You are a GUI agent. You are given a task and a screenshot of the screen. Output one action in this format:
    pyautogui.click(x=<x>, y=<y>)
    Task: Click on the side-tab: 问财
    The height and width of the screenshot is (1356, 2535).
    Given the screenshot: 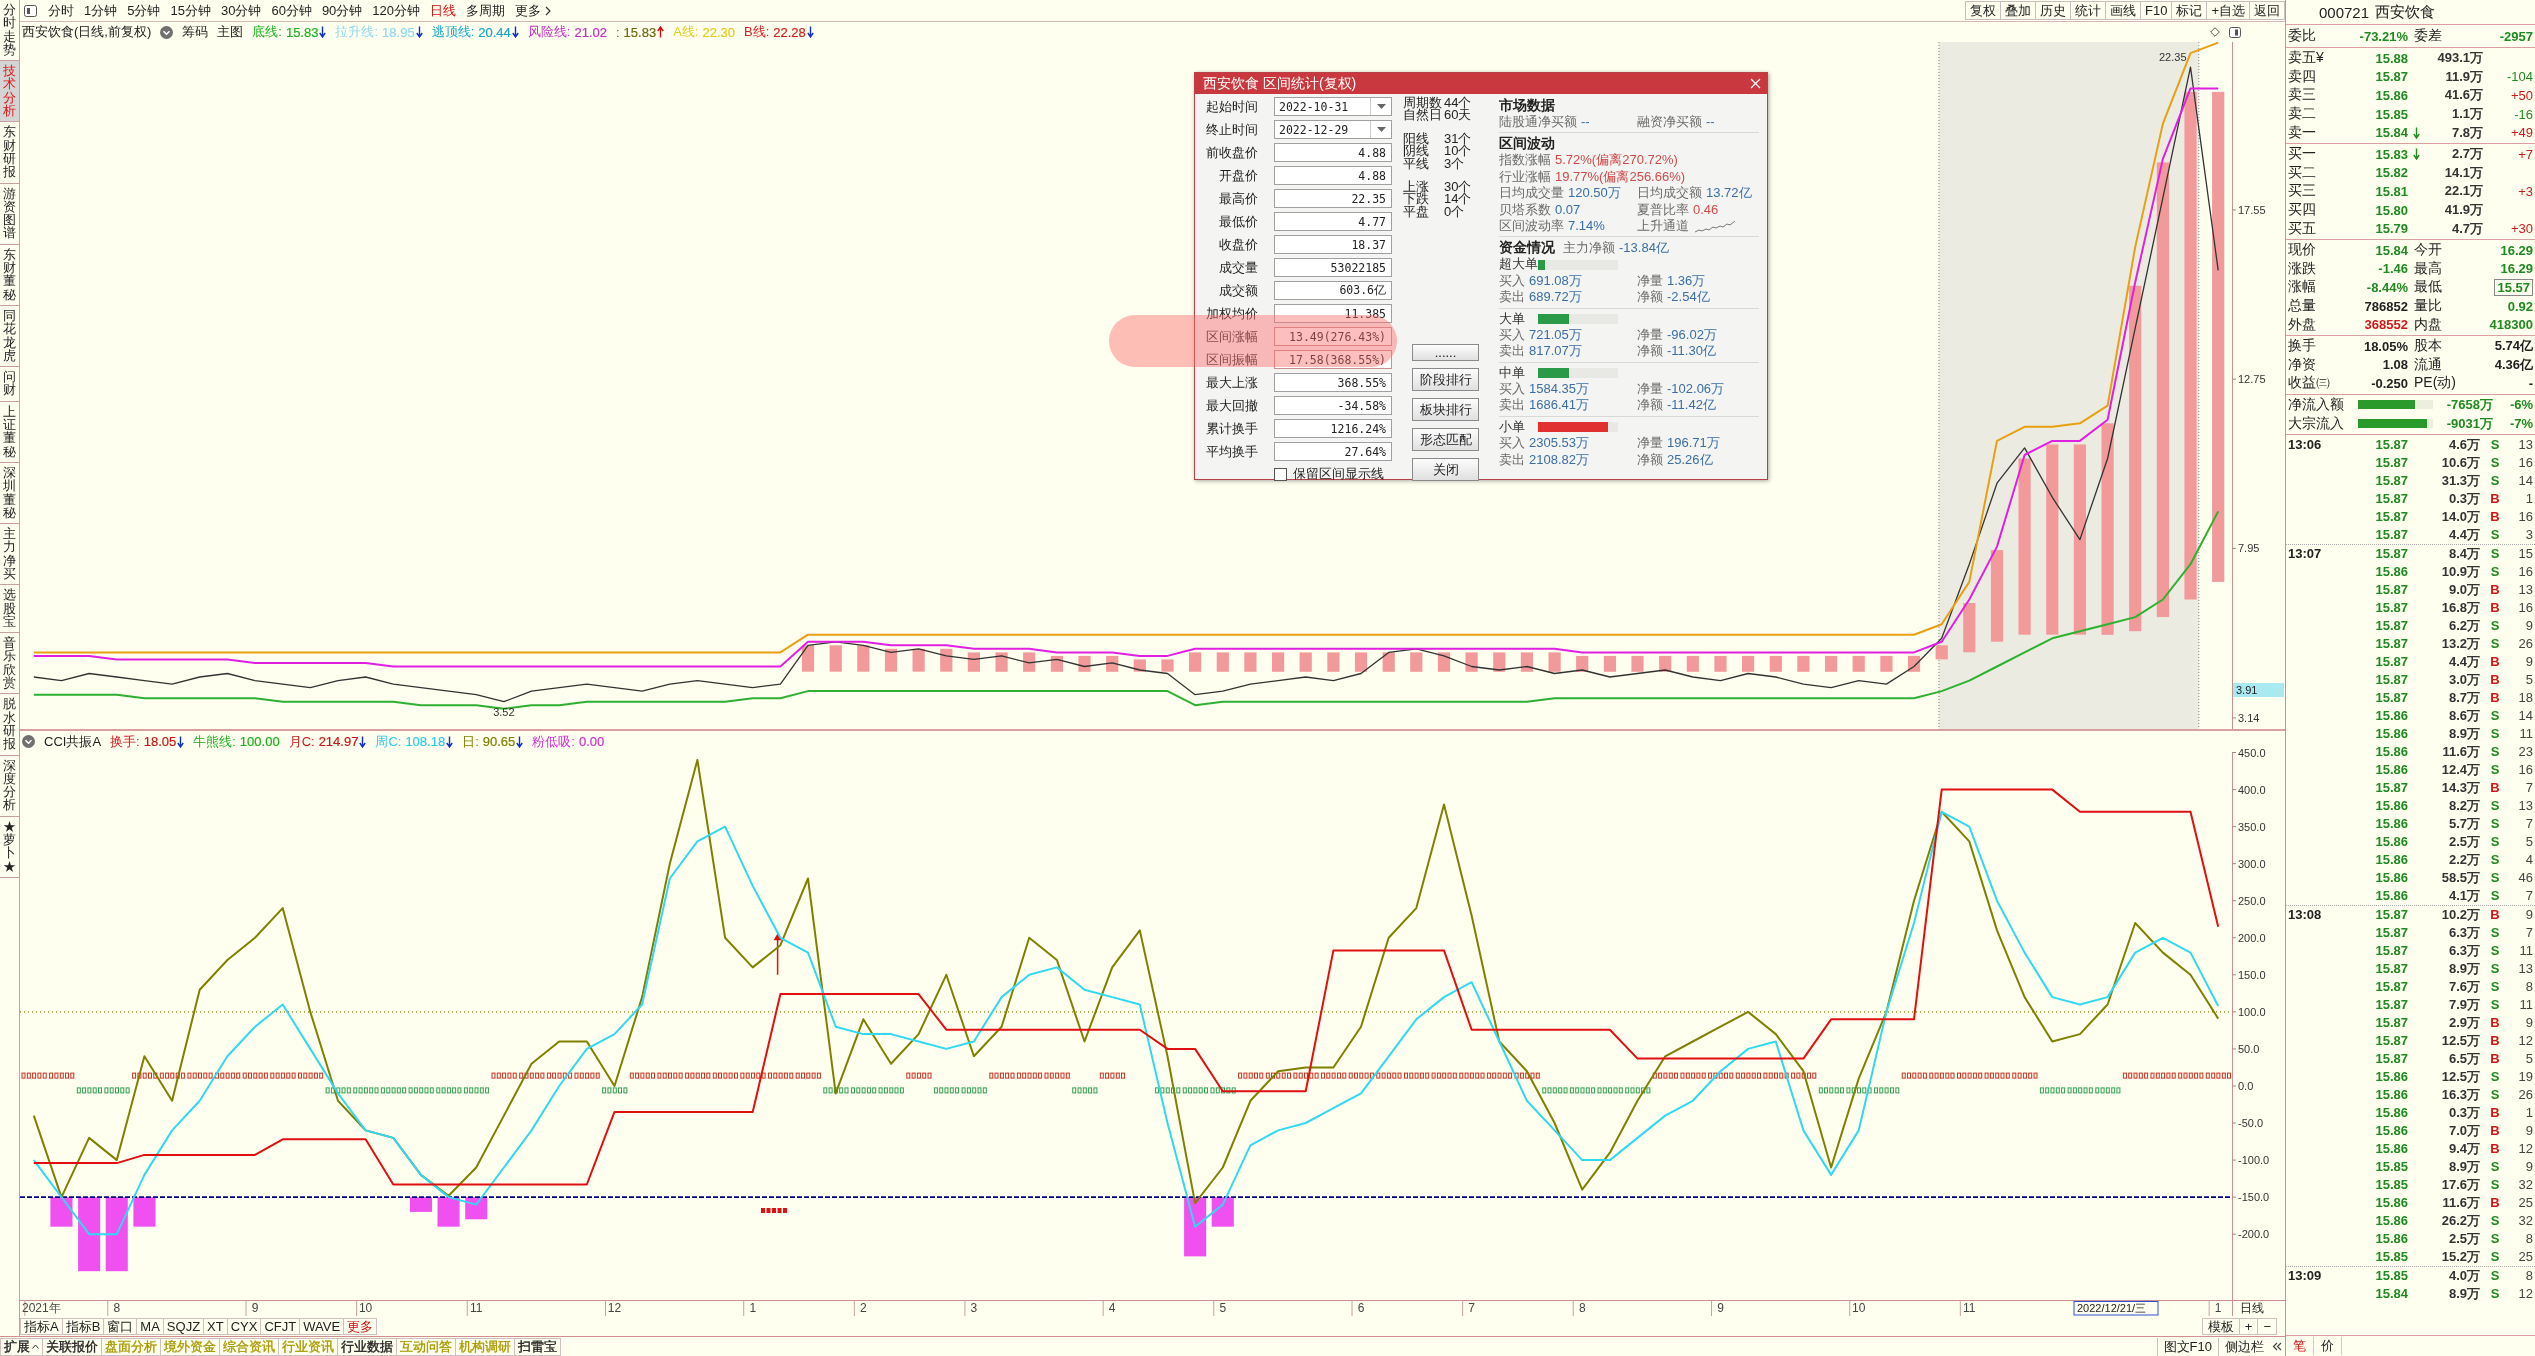 What is the action you would take?
    pyautogui.click(x=9, y=384)
    